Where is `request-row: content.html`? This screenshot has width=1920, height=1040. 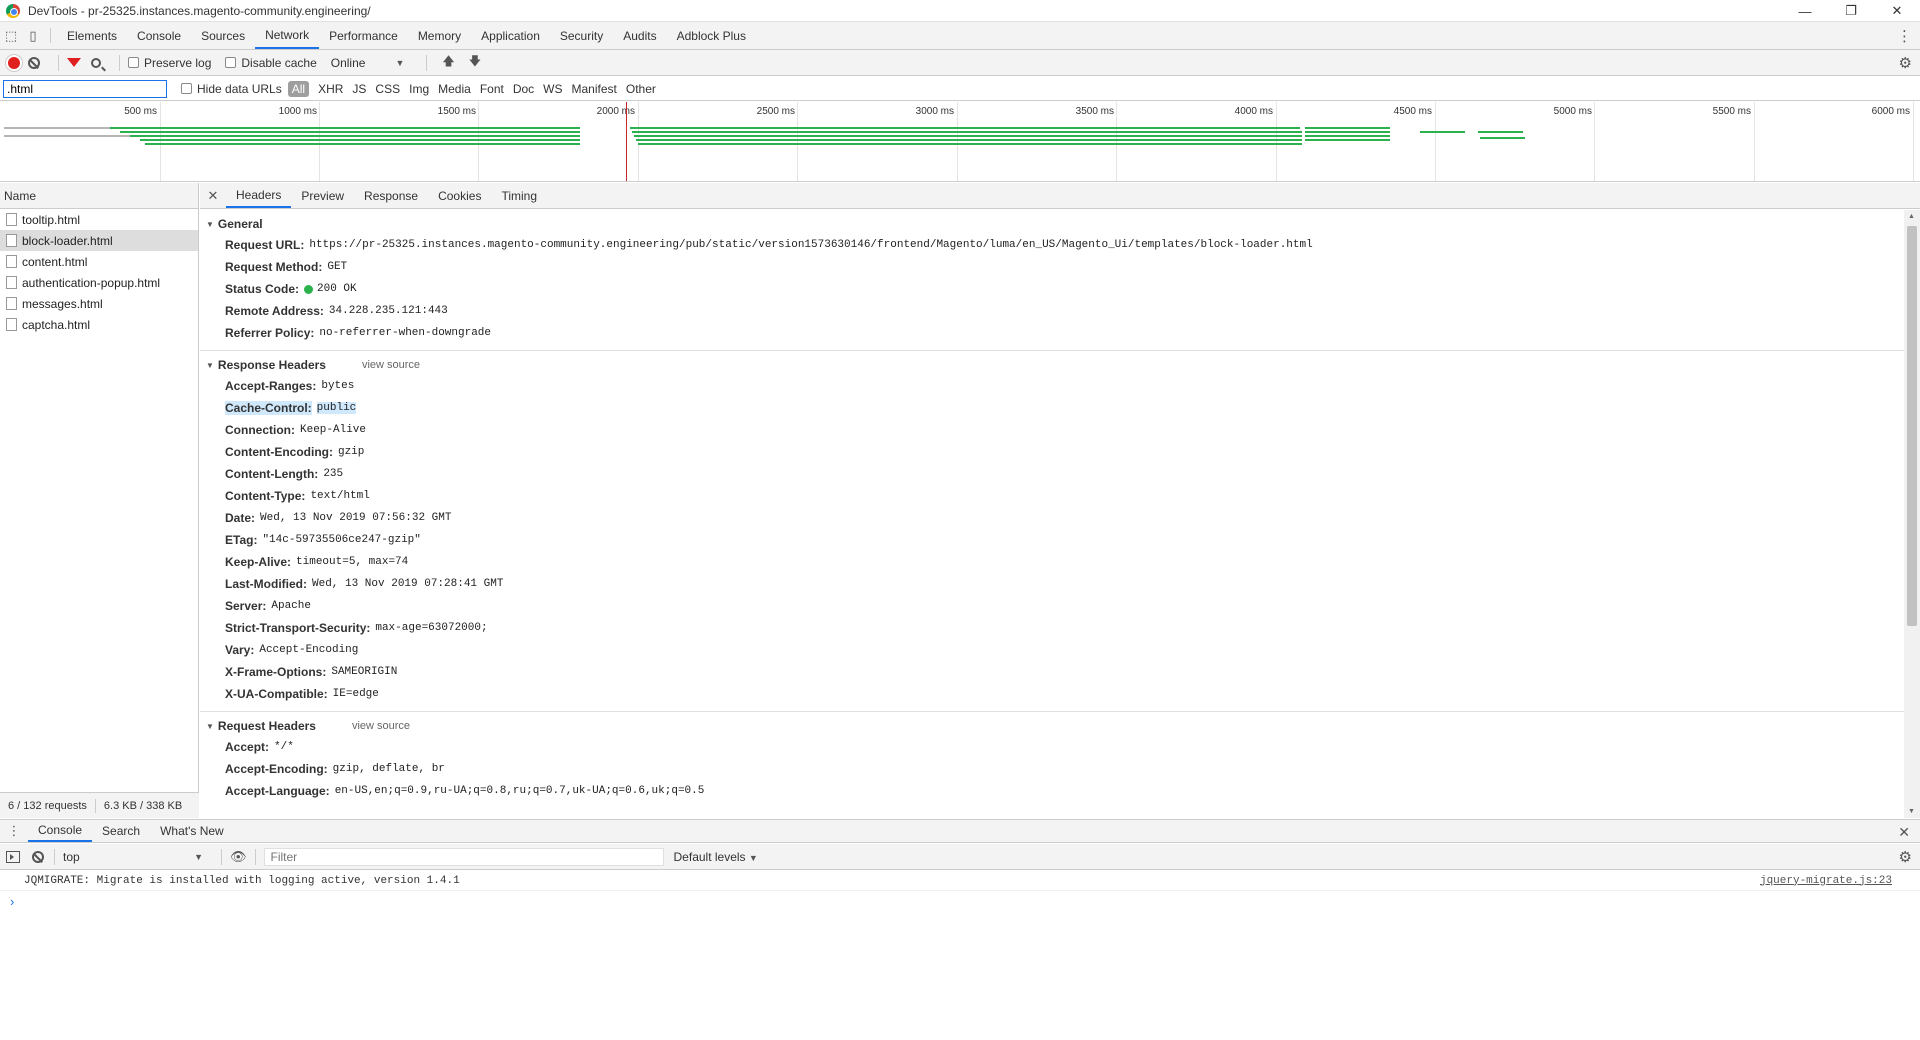
request-row: content.html is located at coordinates (99, 261).